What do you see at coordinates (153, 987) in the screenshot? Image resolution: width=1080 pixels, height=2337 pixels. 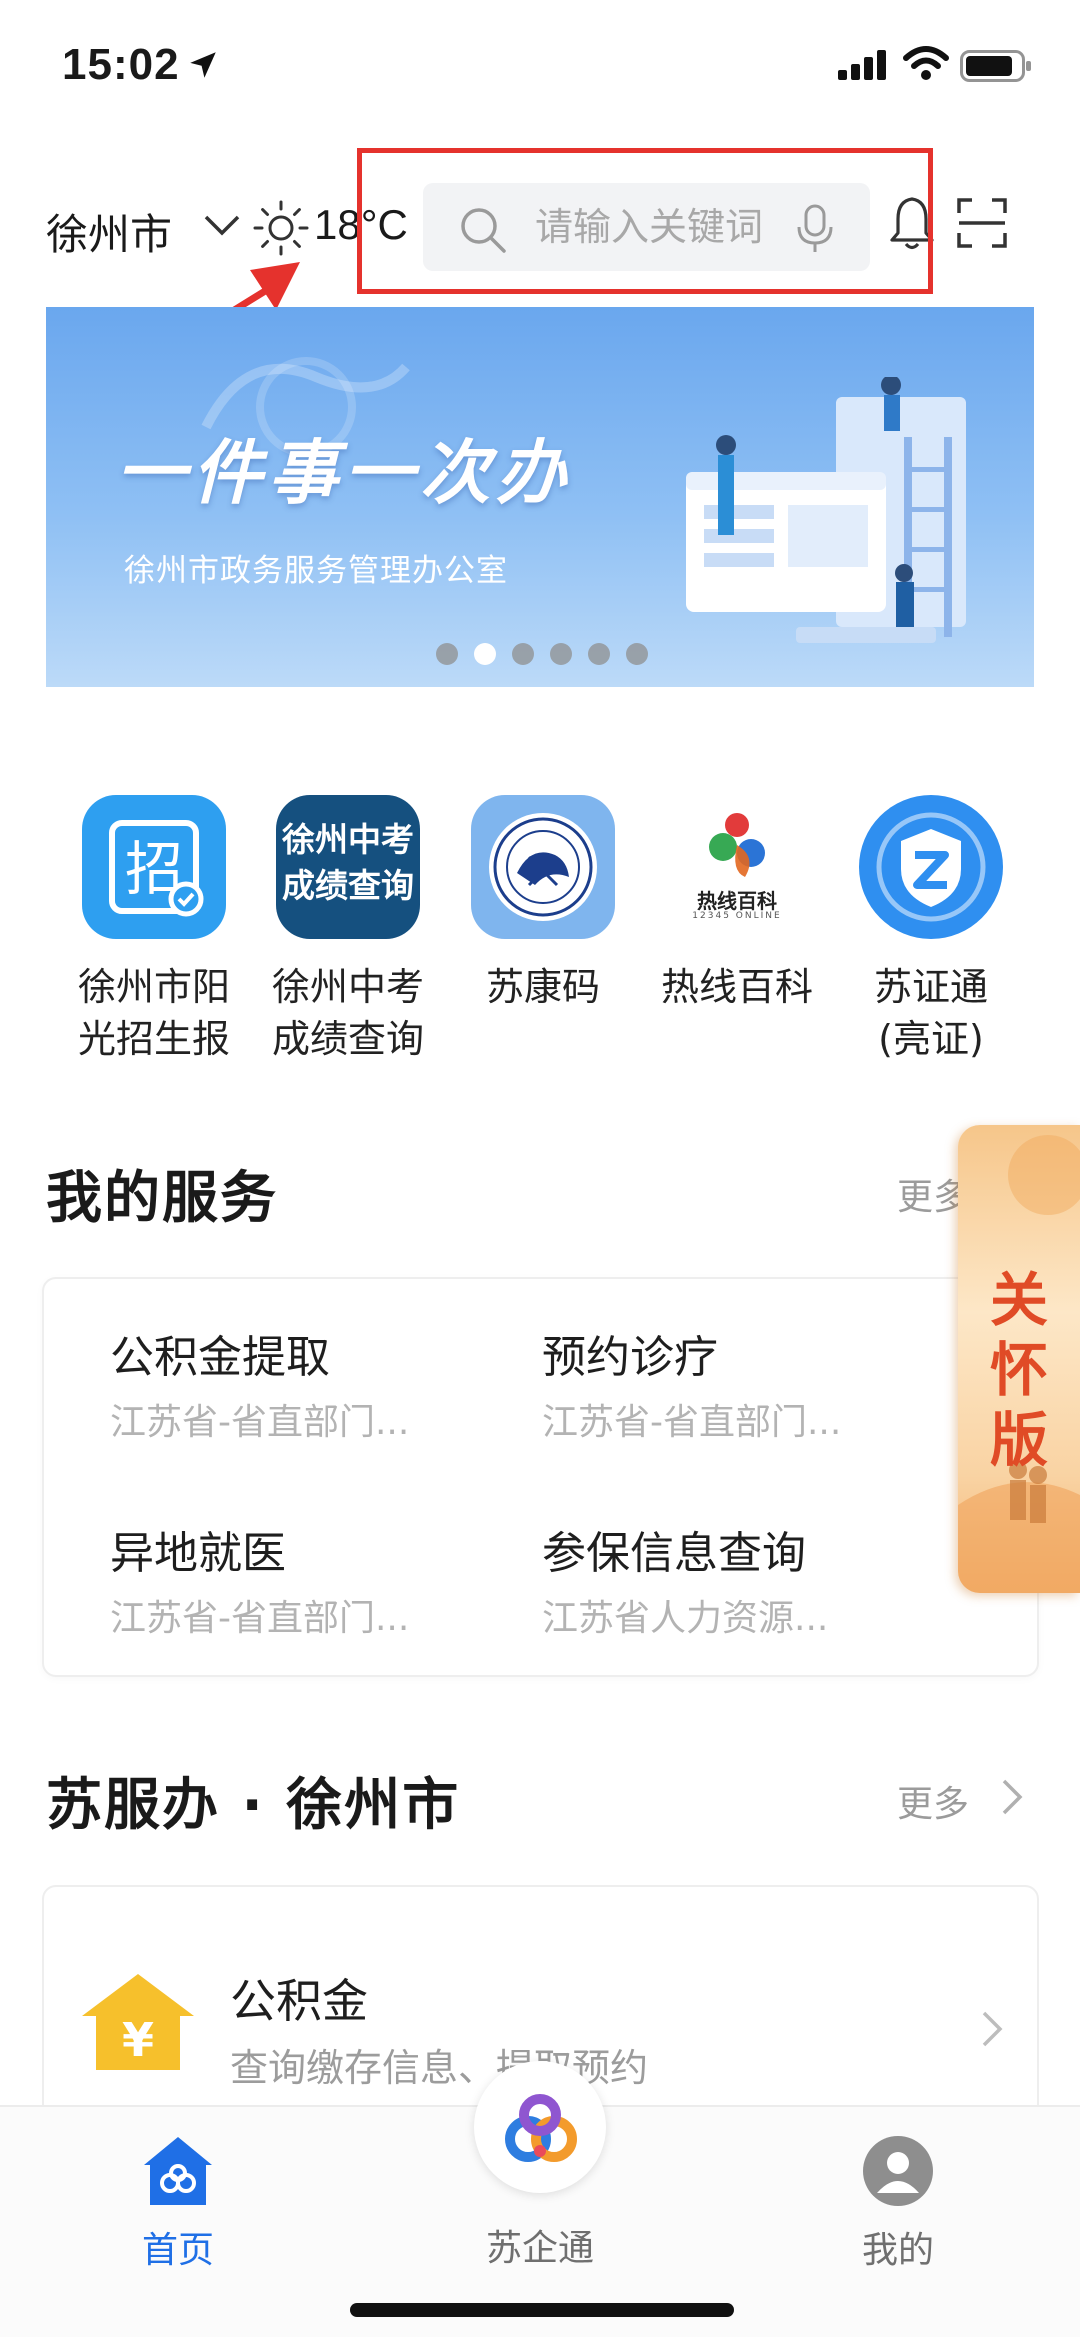 I see `app-label-line1: 徐州市阳` at bounding box center [153, 987].